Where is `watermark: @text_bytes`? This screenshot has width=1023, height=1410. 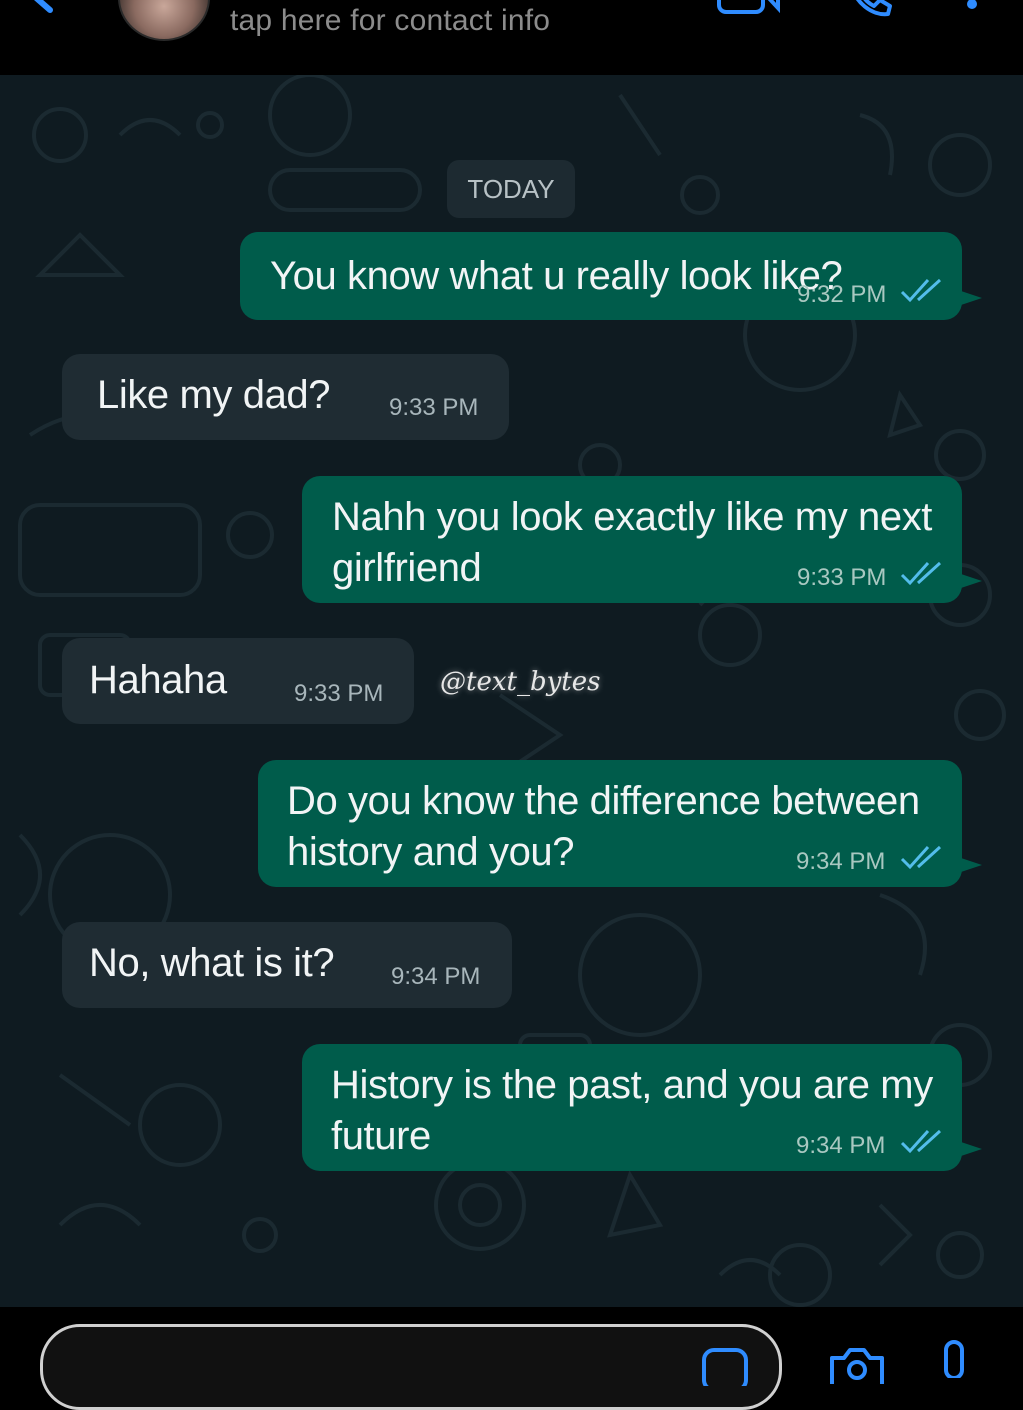
watermark: @text_bytes is located at coordinates (520, 682).